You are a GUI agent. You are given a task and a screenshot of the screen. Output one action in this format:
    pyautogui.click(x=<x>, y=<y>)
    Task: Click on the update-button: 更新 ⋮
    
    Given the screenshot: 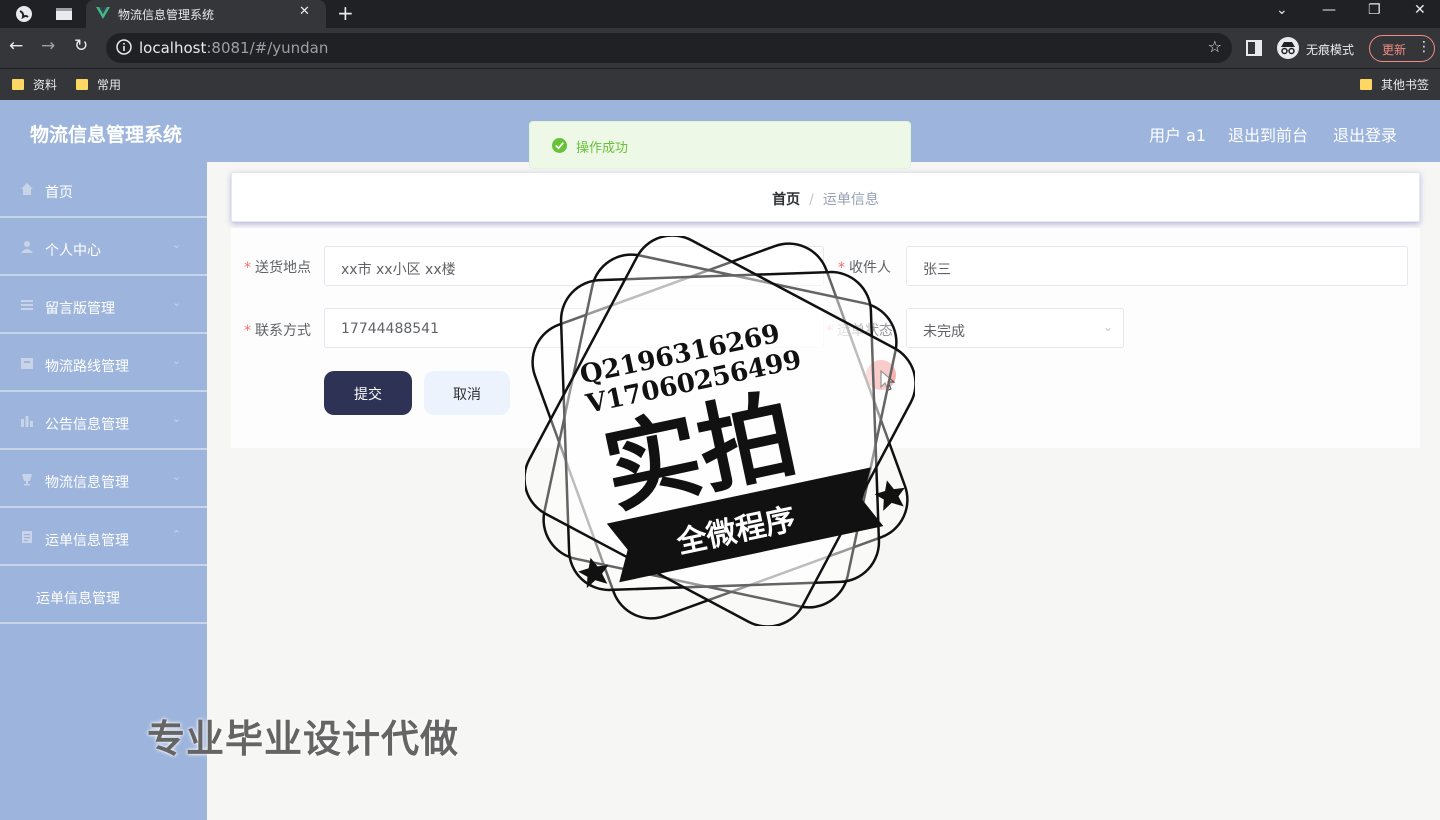 What is the action you would take?
    pyautogui.click(x=1402, y=48)
    